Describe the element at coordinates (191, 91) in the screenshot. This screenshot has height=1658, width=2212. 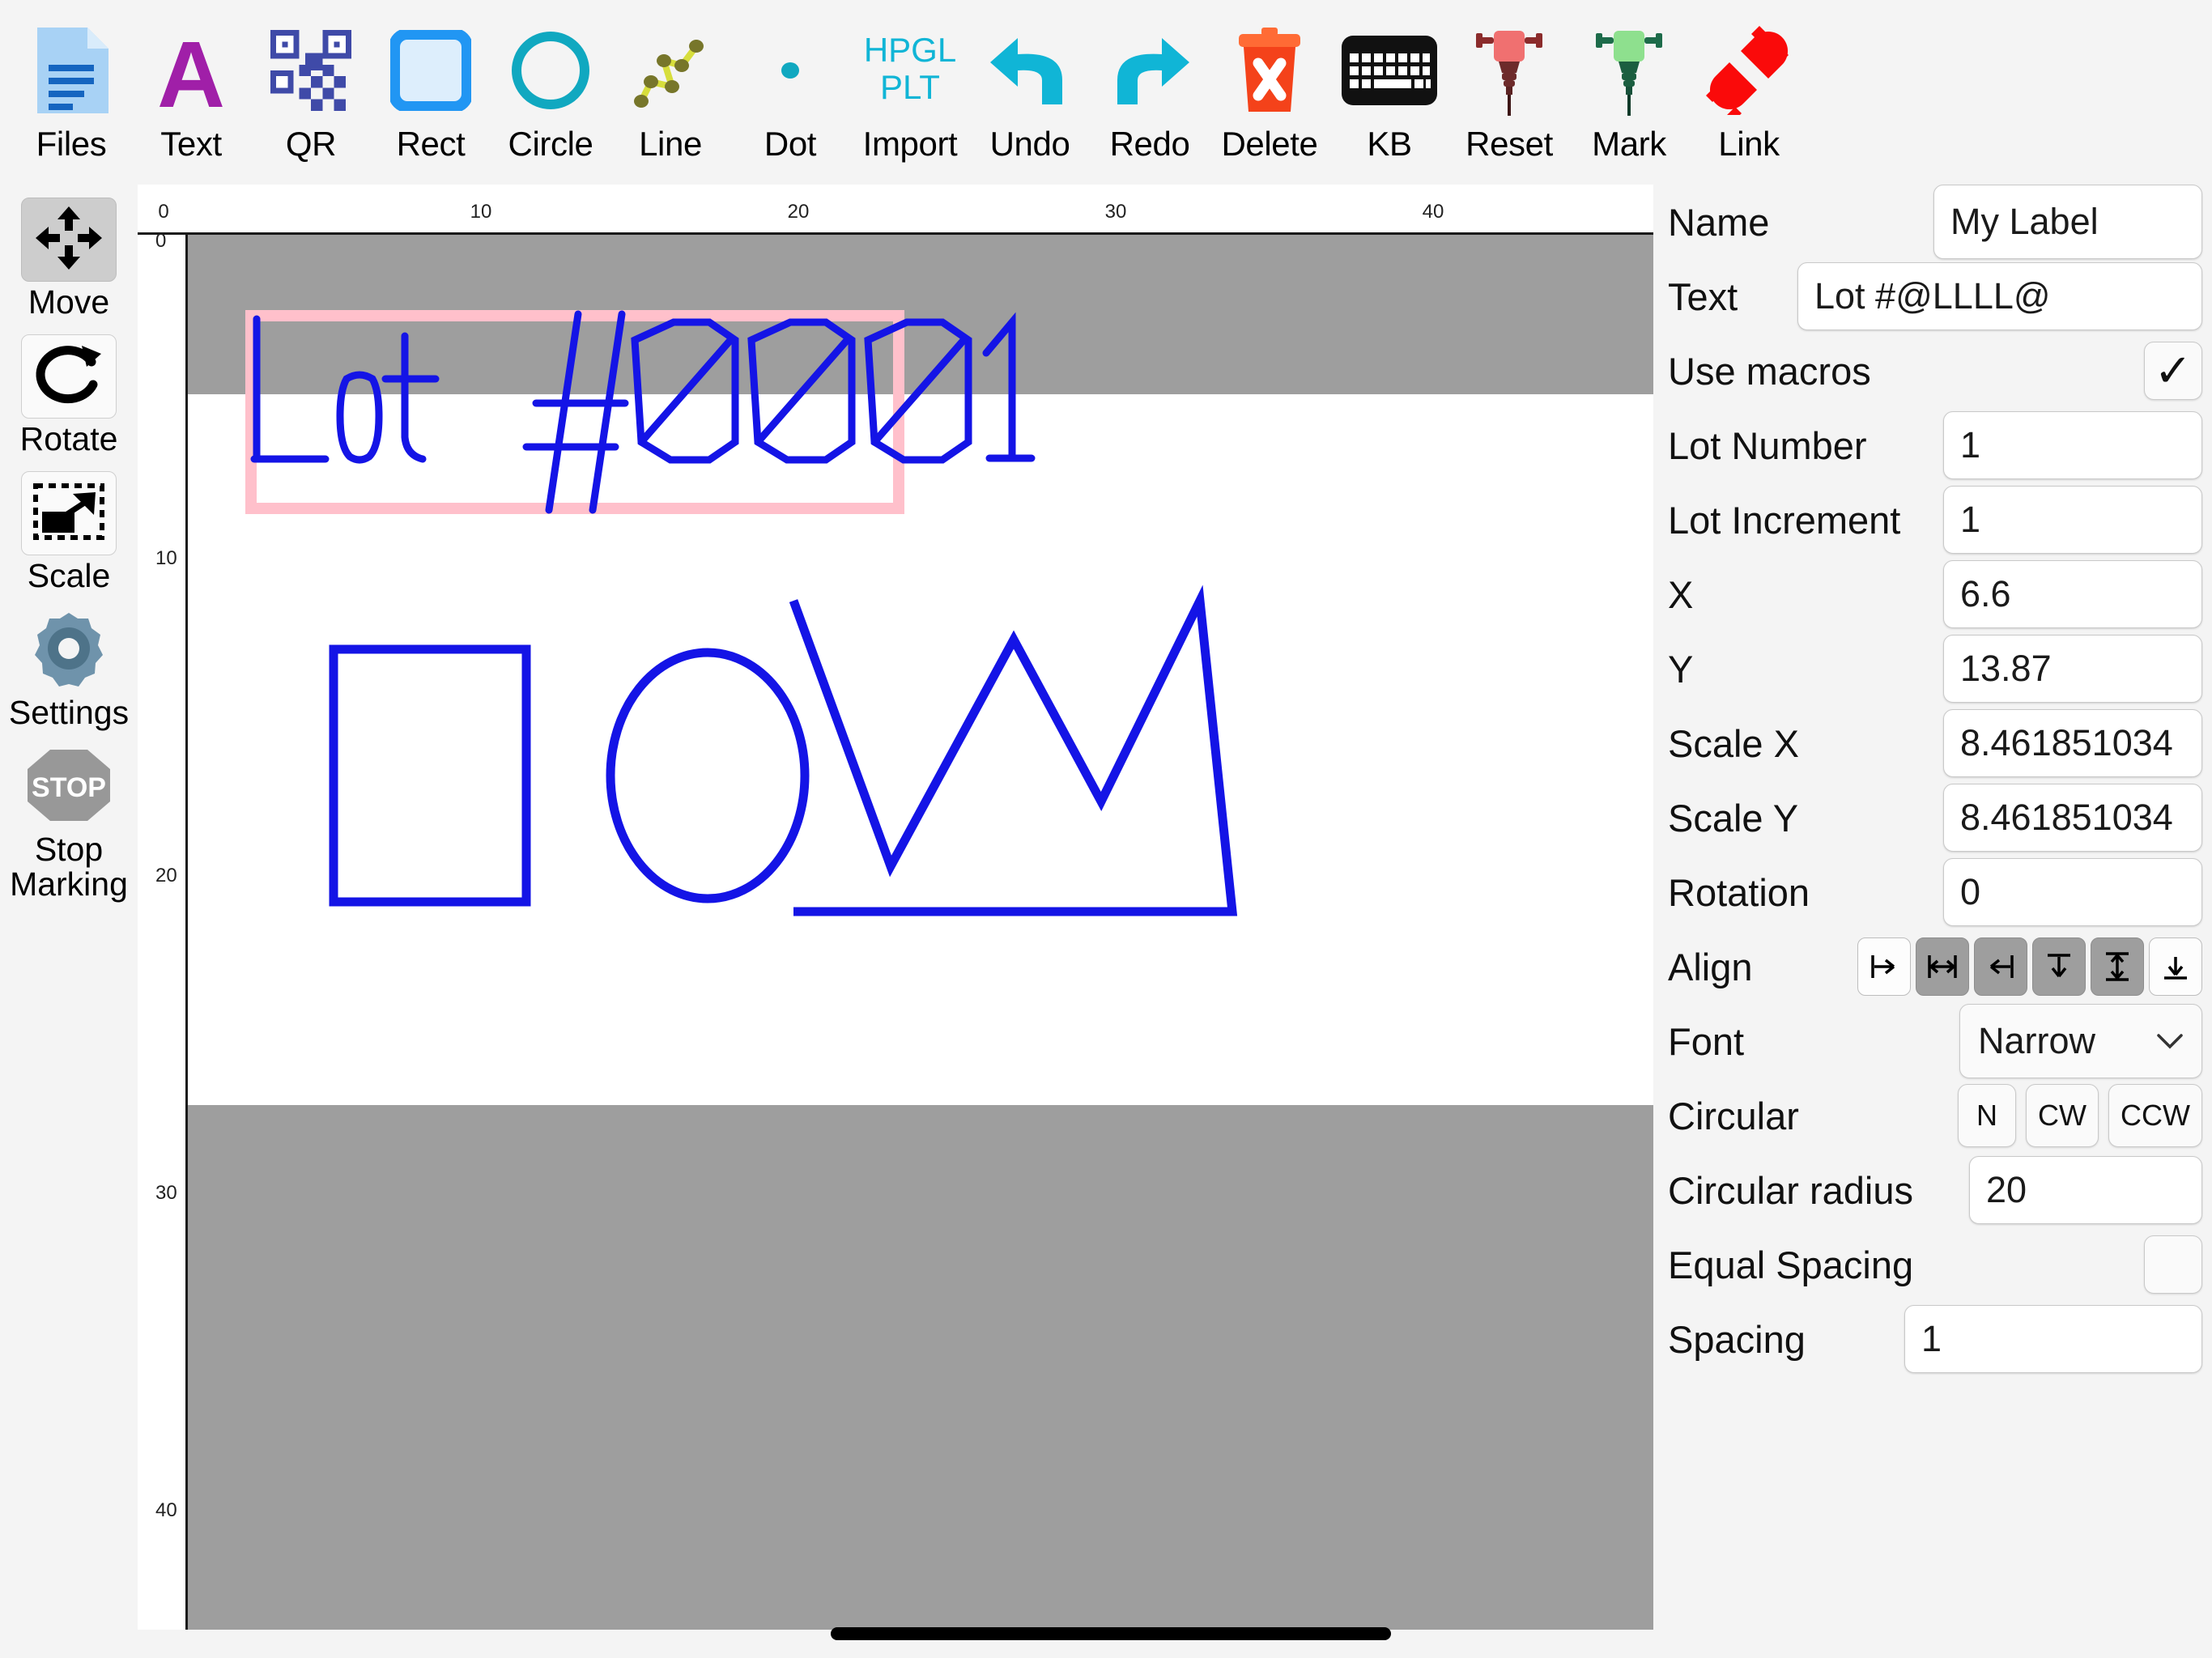
I see `tool-text: A Text` at that location.